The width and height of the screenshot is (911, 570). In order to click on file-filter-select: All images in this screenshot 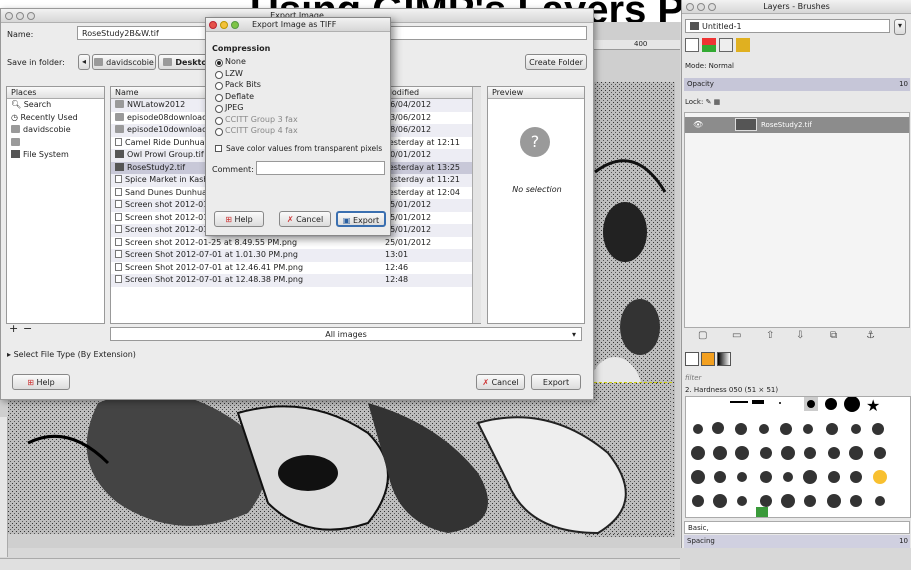, I will do `click(346, 334)`.